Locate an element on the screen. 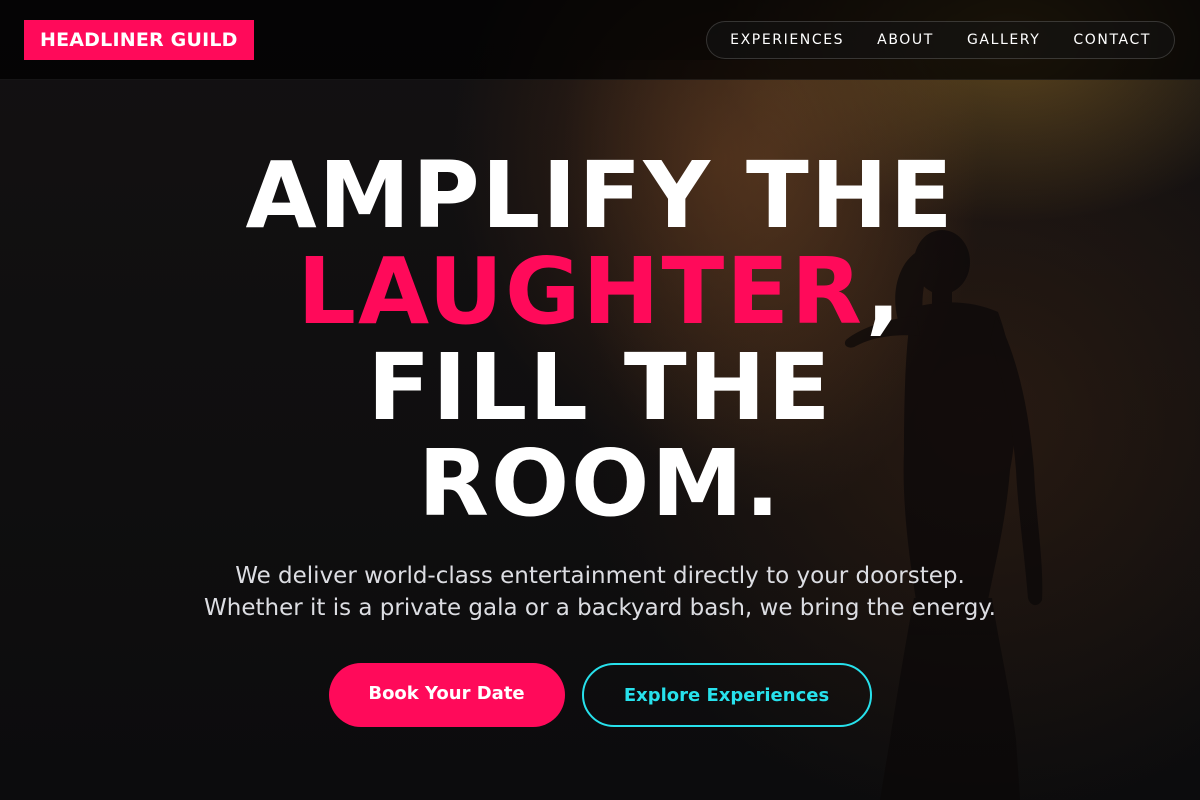 Image resolution: width=1200 pixels, height=800 pixels. hero-cta-group: Book Your Date Explore Experiences is located at coordinates (600, 695).